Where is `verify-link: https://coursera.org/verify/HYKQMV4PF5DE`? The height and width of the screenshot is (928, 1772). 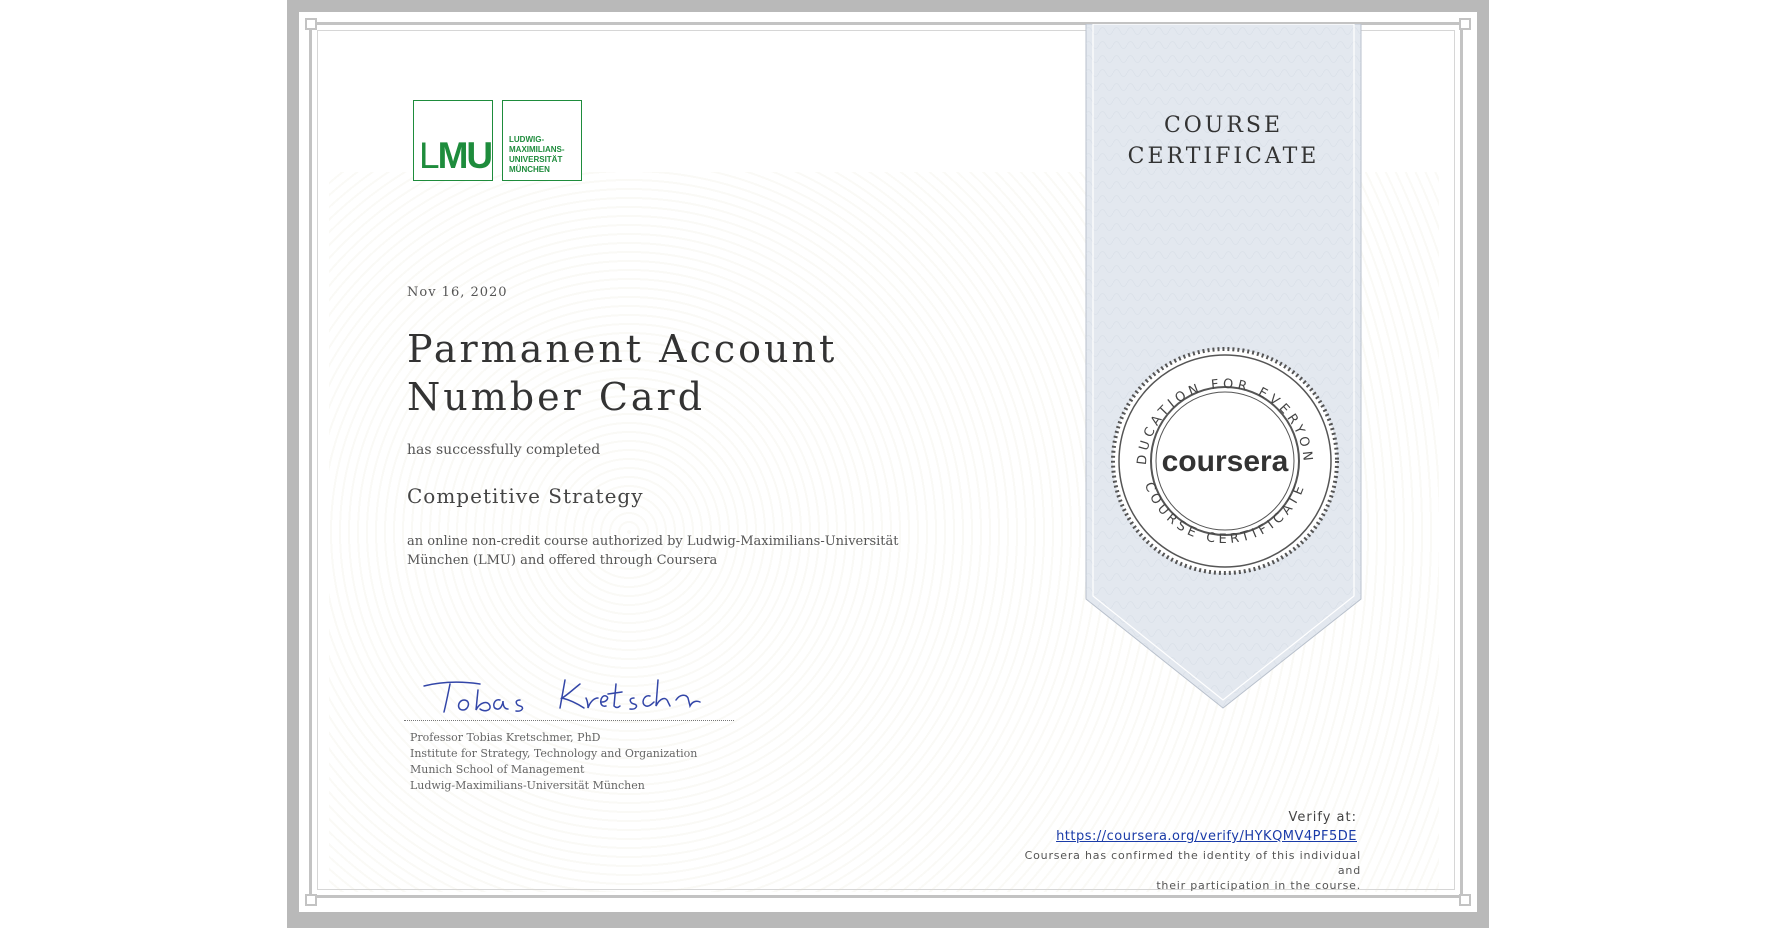 verify-link: https://coursera.org/verify/HYKQMV4PF5DE is located at coordinates (1206, 836).